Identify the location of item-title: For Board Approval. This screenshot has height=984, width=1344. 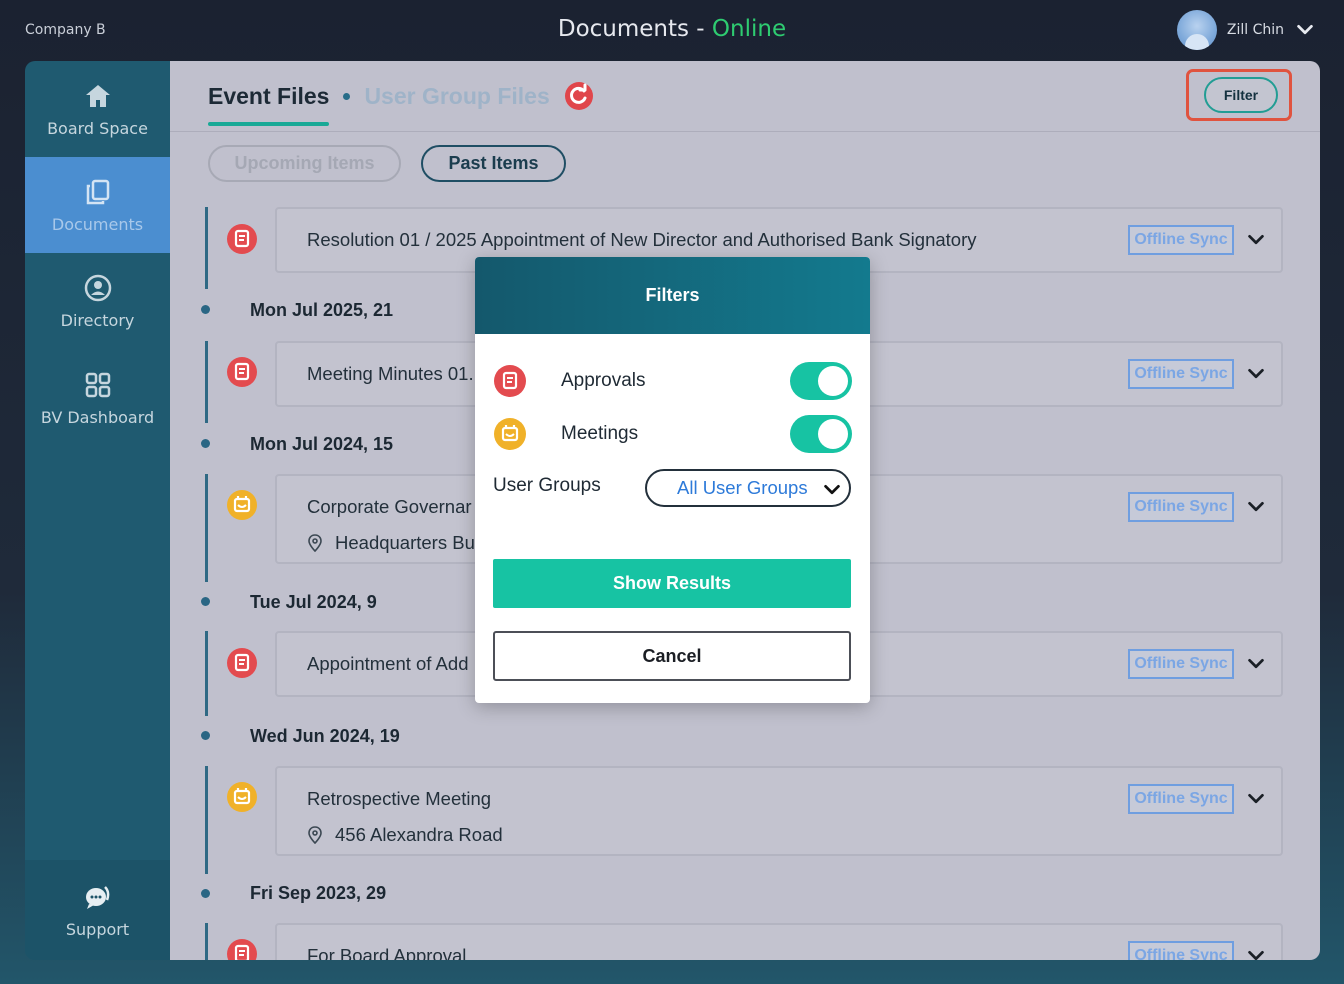
(387, 952).